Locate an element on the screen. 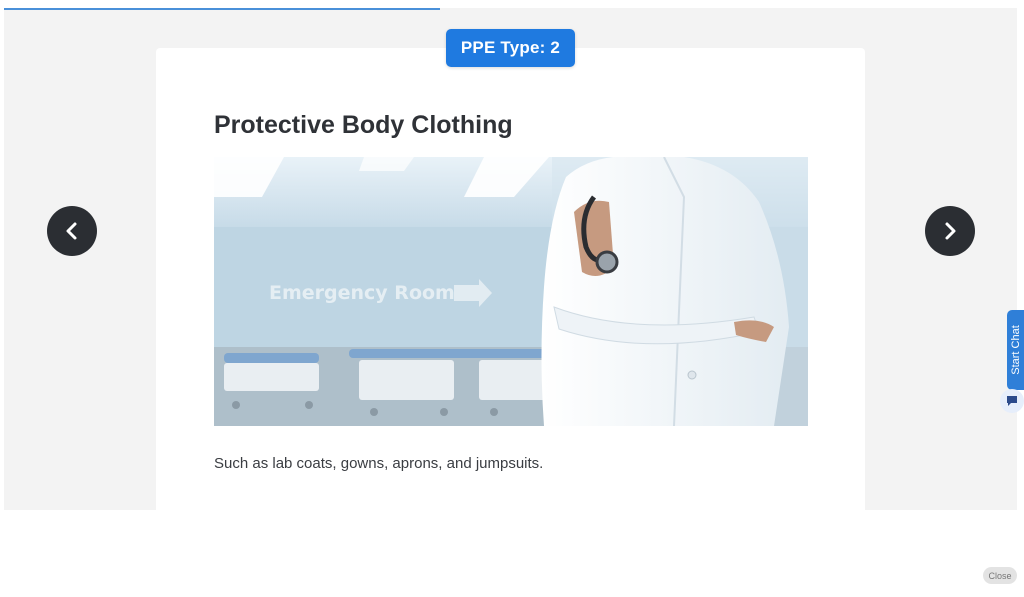  start-chat-tab: Start Chat is located at coordinates (1015, 350).